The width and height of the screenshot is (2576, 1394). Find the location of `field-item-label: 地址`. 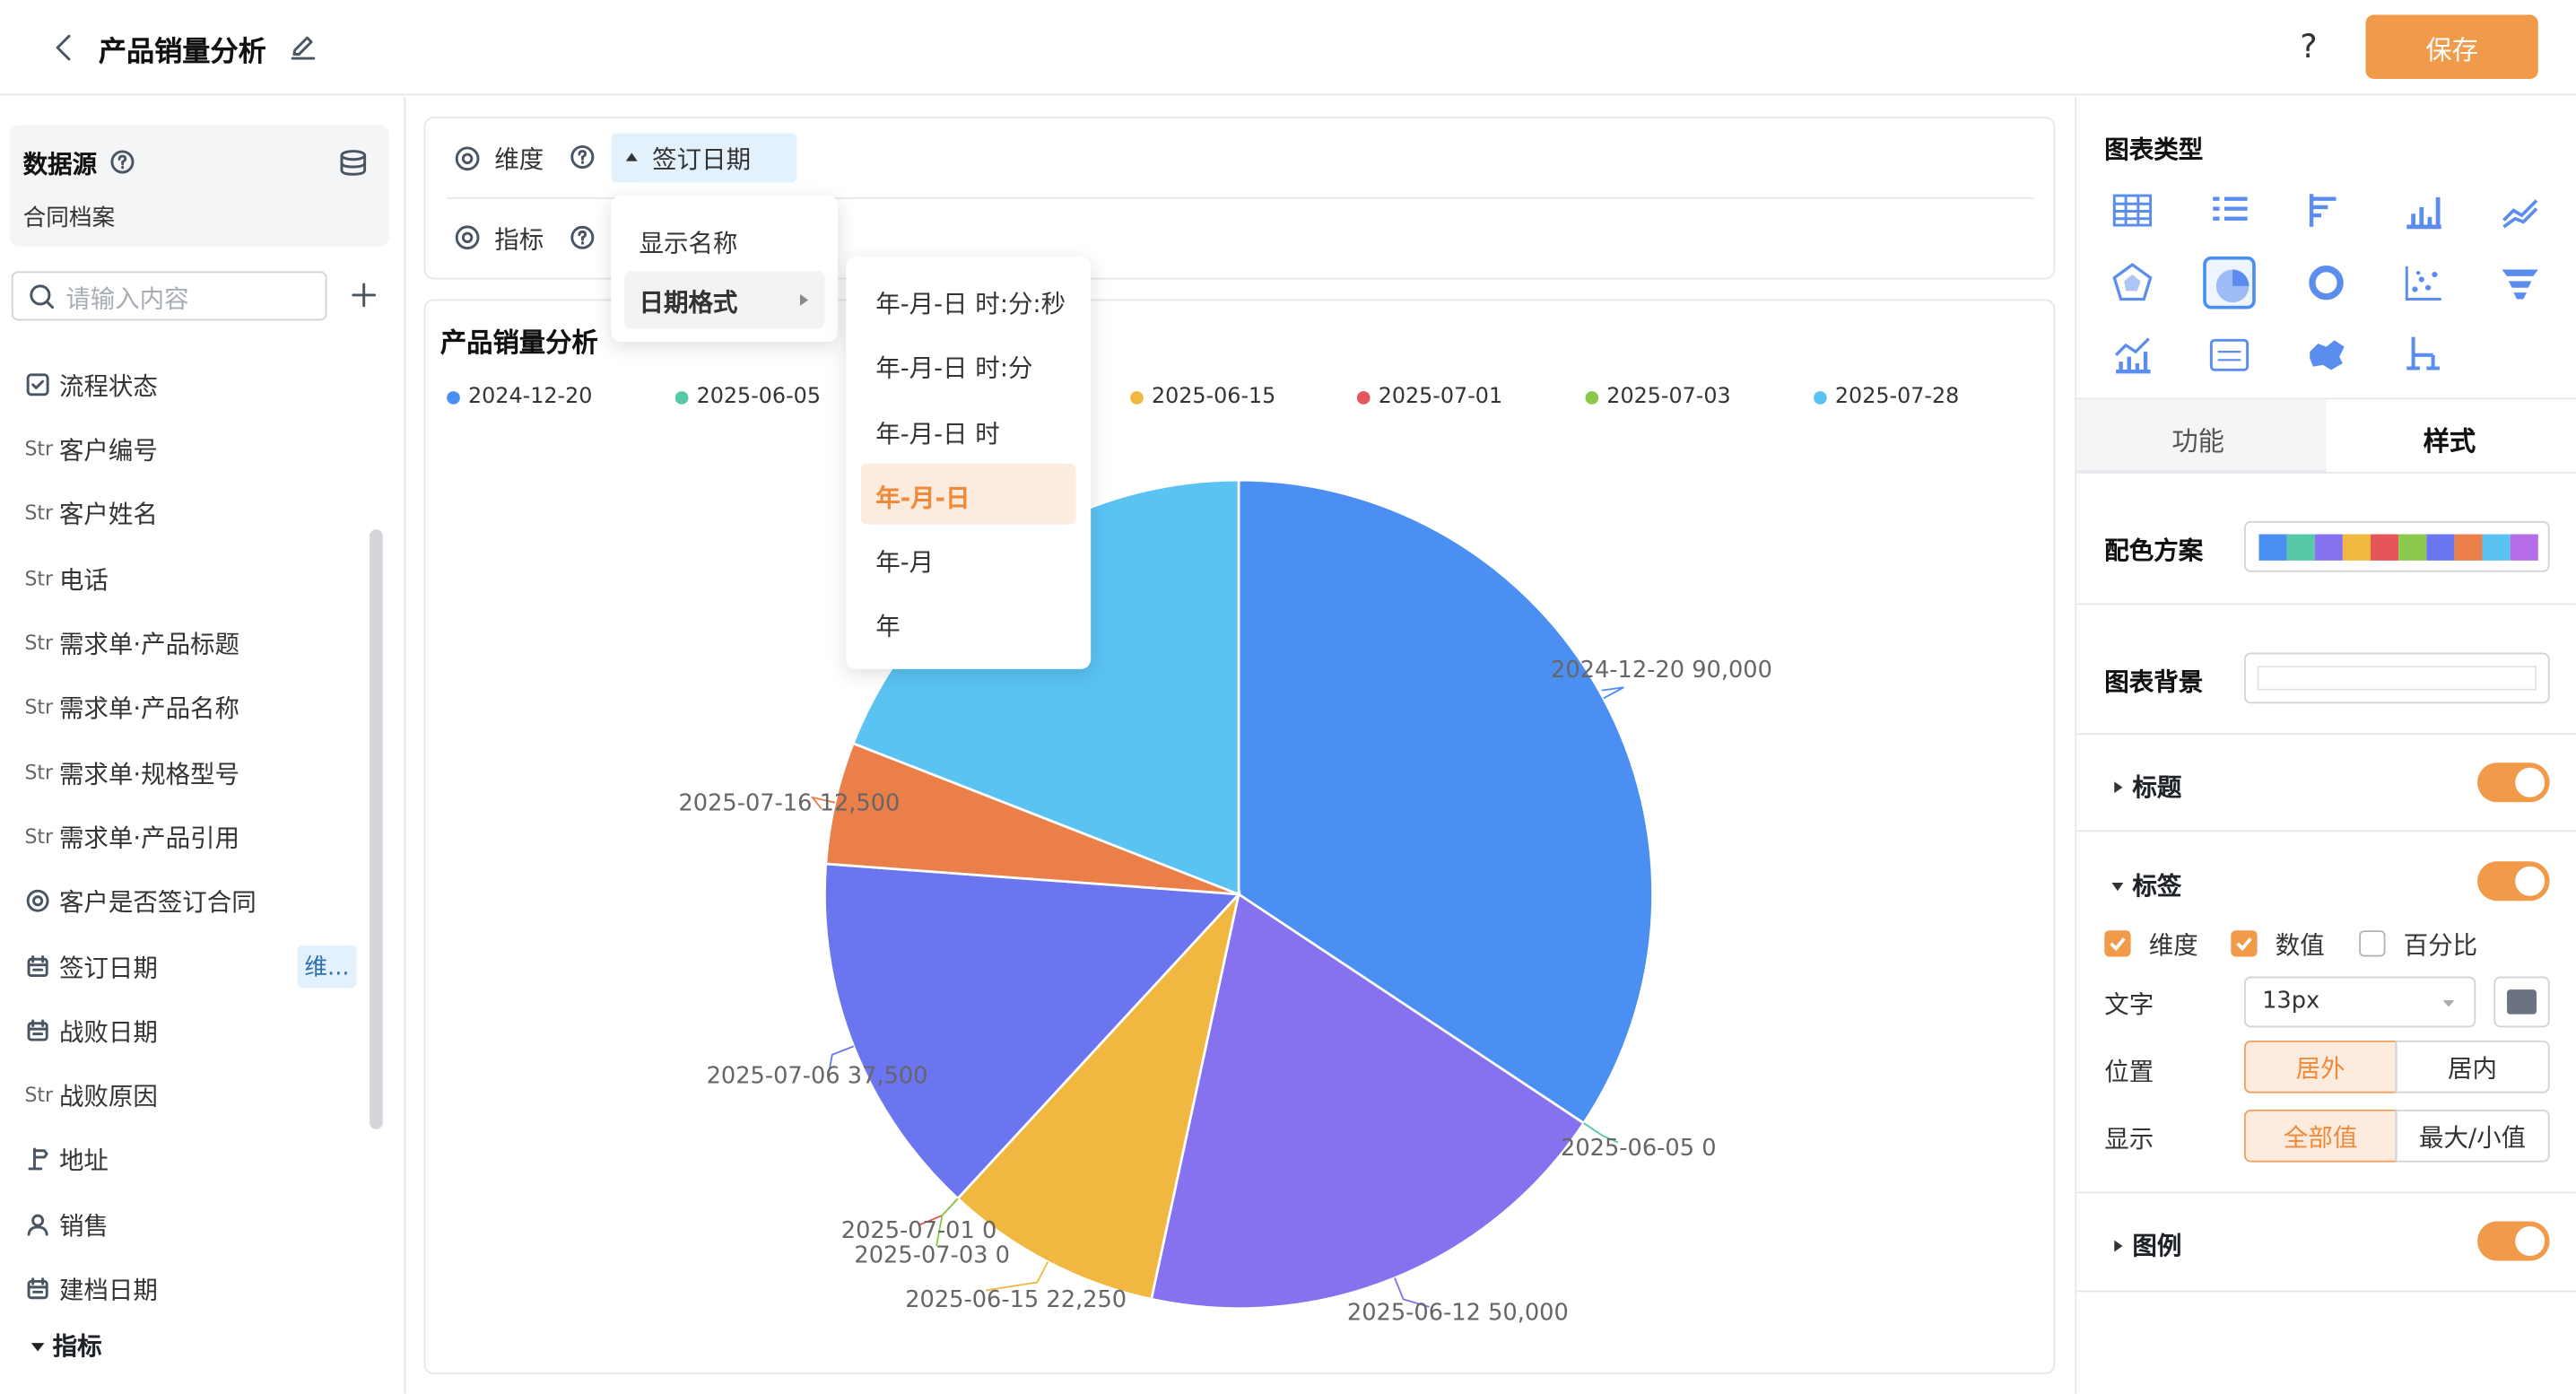

field-item-label: 地址 is located at coordinates (83, 1160).